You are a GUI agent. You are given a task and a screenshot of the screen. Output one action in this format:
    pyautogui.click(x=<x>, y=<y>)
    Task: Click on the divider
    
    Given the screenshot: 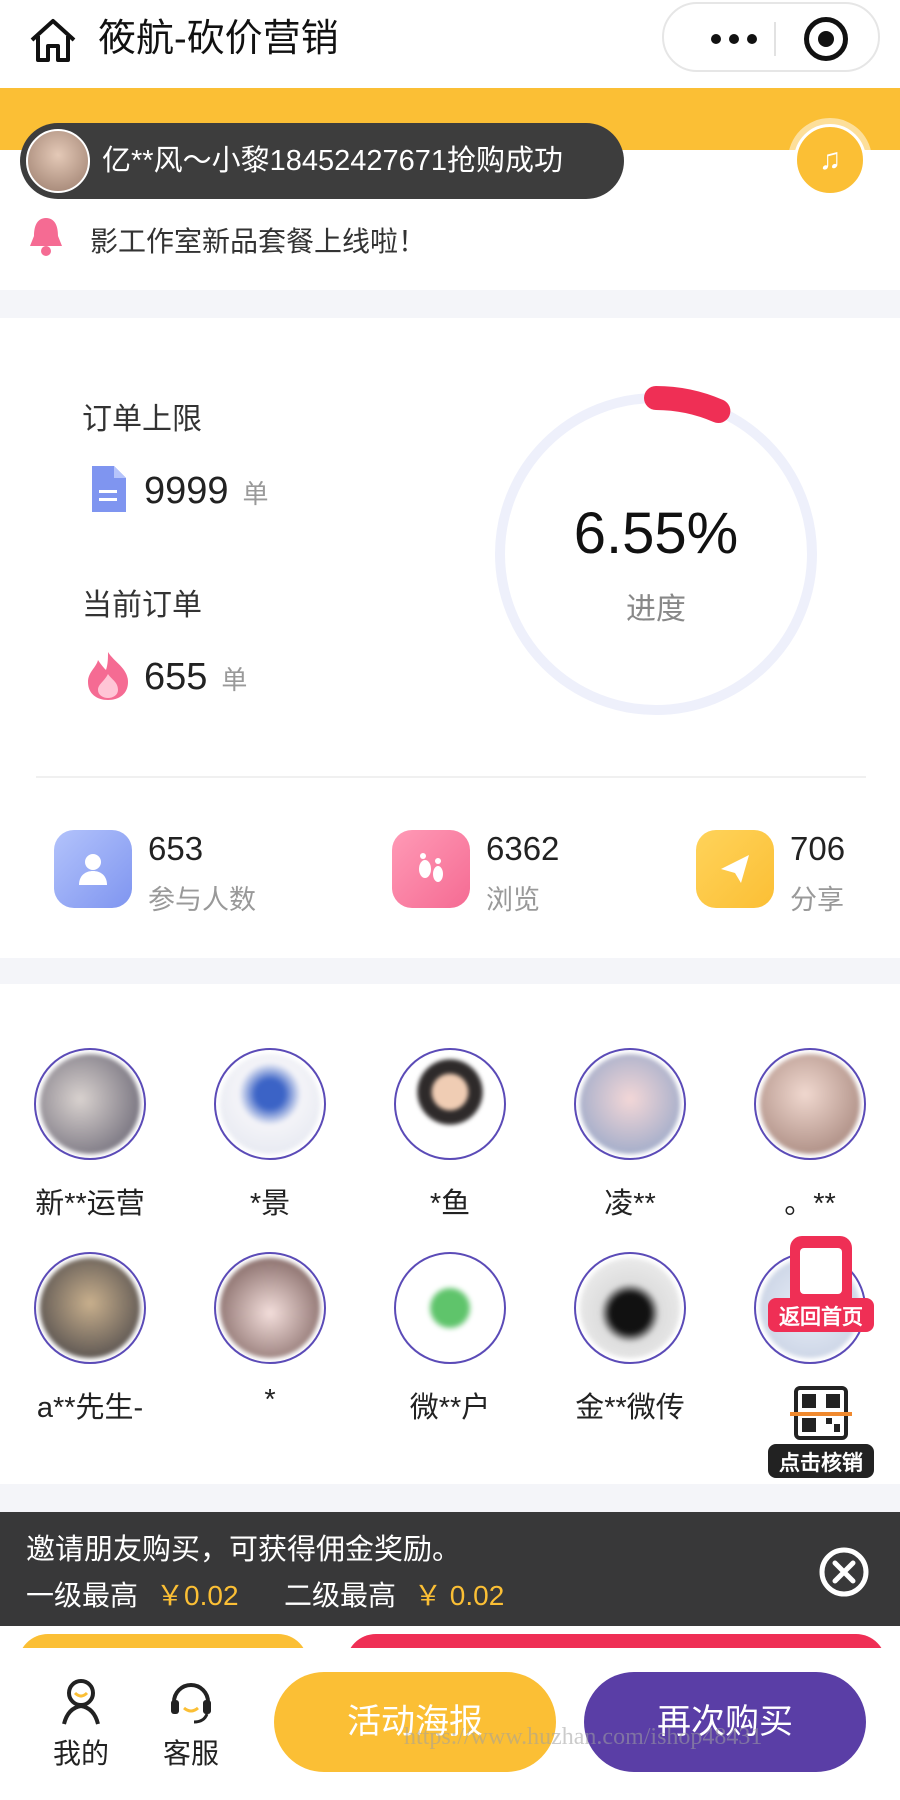 What is the action you would take?
    pyautogui.click(x=451, y=777)
    